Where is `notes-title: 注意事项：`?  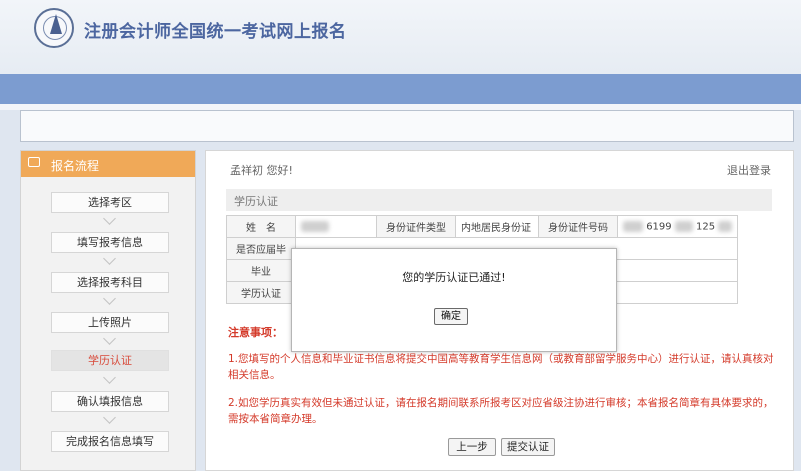
notes-title: 注意事项： is located at coordinates (255, 332).